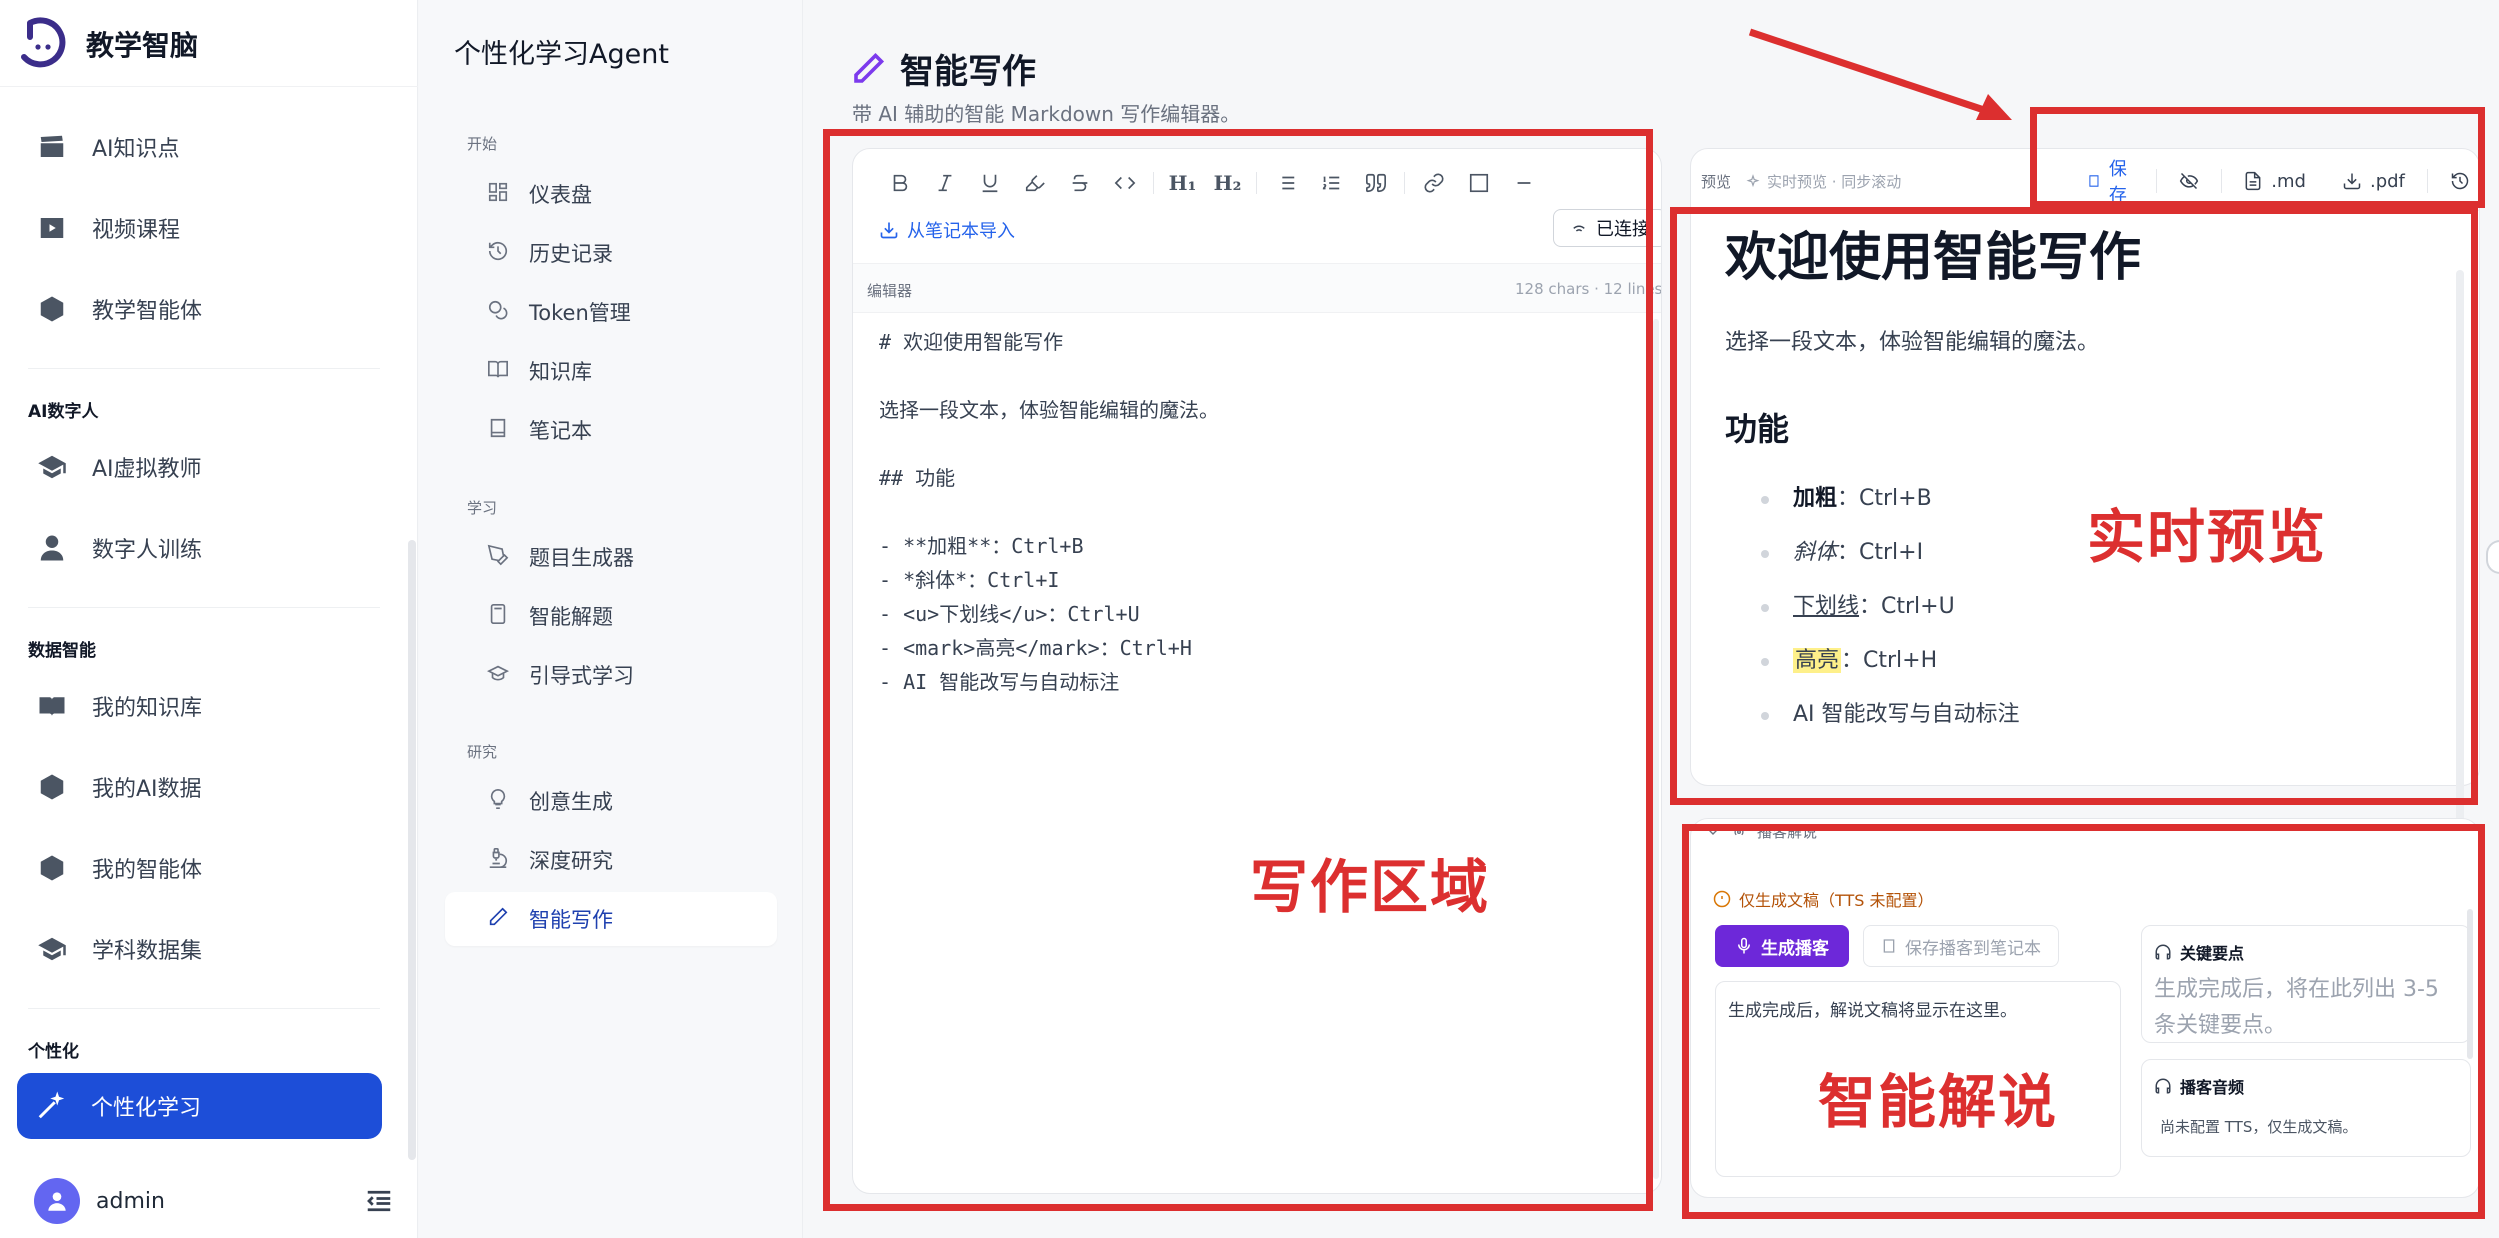 The height and width of the screenshot is (1238, 2499). I want to click on sub-item-label: 智能写作, so click(571, 920).